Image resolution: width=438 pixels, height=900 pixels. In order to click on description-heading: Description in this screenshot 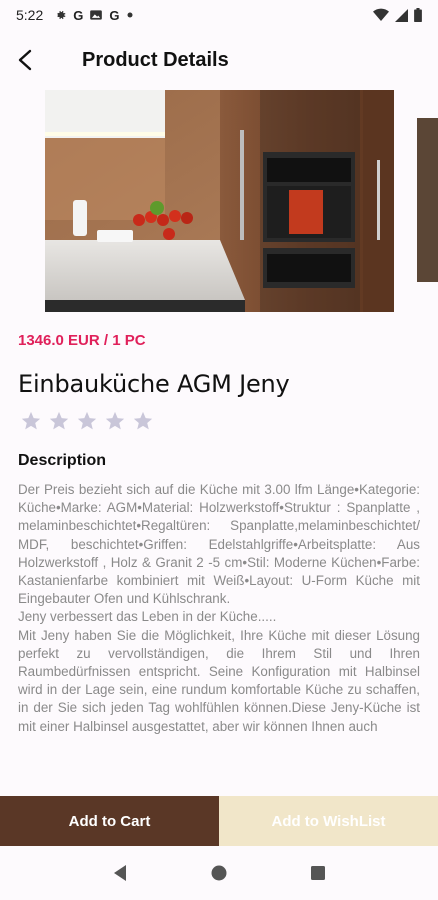, I will do `click(62, 460)`.